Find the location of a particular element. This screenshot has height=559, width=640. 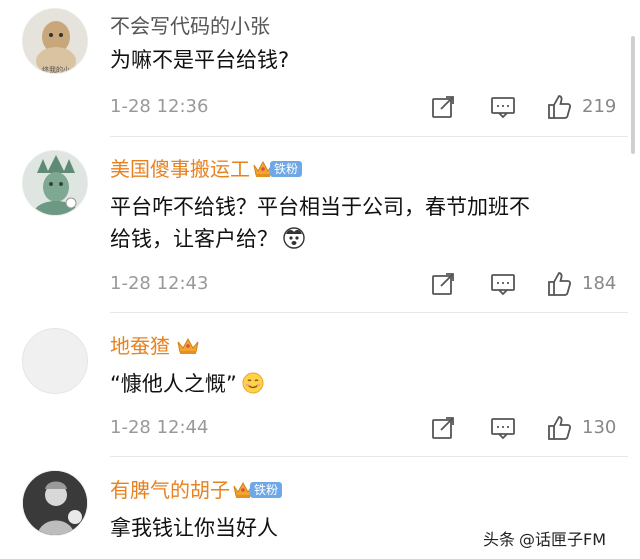

comment-text: “慷他人之慨” is located at coordinates (360, 386).